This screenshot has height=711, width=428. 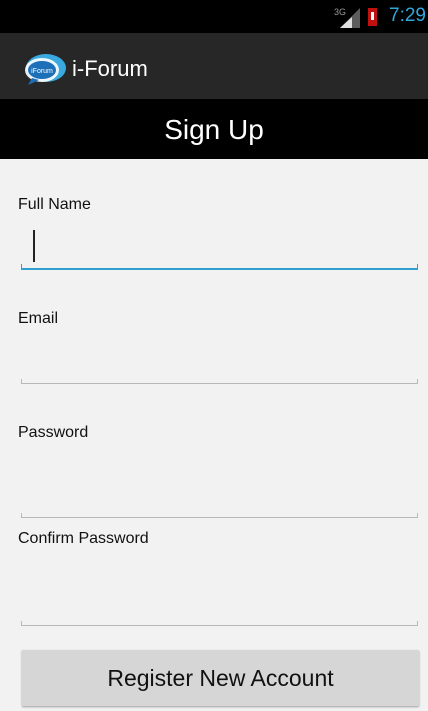 I want to click on text-cursor, so click(x=34, y=246).